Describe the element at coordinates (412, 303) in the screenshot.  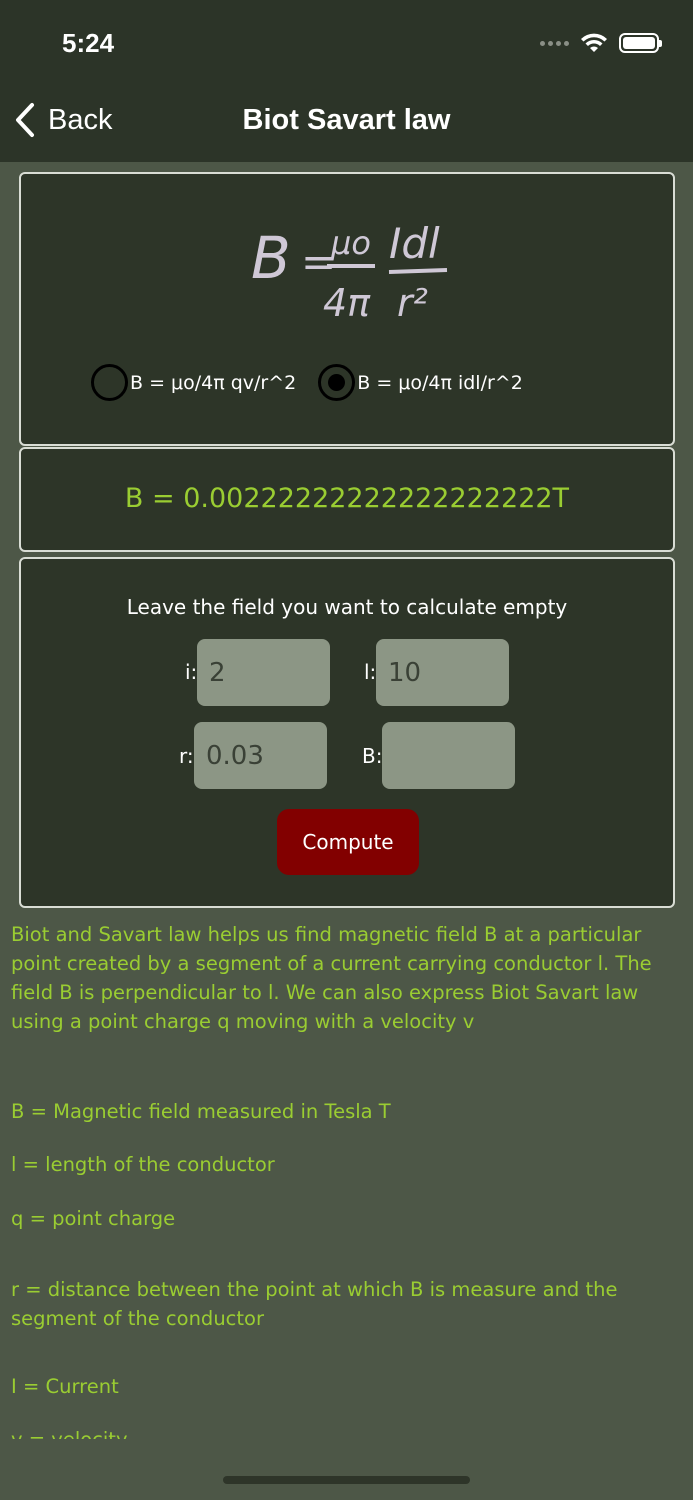
I see `formula-glyph-r2: r²` at that location.